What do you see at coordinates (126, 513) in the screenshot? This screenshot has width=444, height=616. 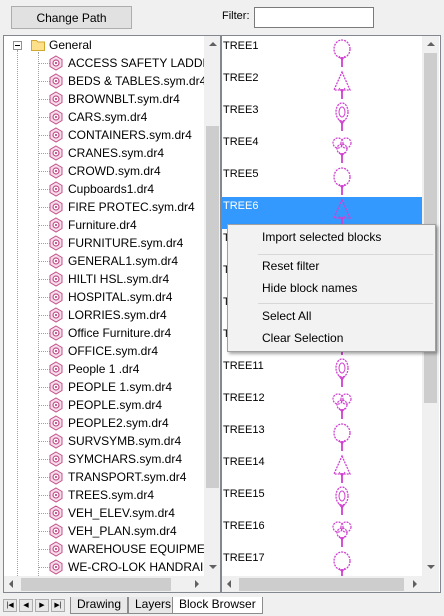 I see `tree-item: VEH_ELEV.sym.dr4` at bounding box center [126, 513].